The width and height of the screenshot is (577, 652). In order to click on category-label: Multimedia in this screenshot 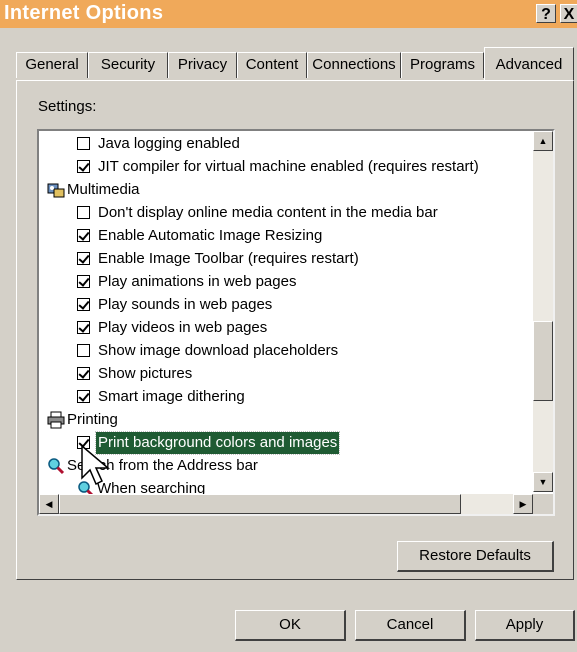, I will do `click(103, 189)`.